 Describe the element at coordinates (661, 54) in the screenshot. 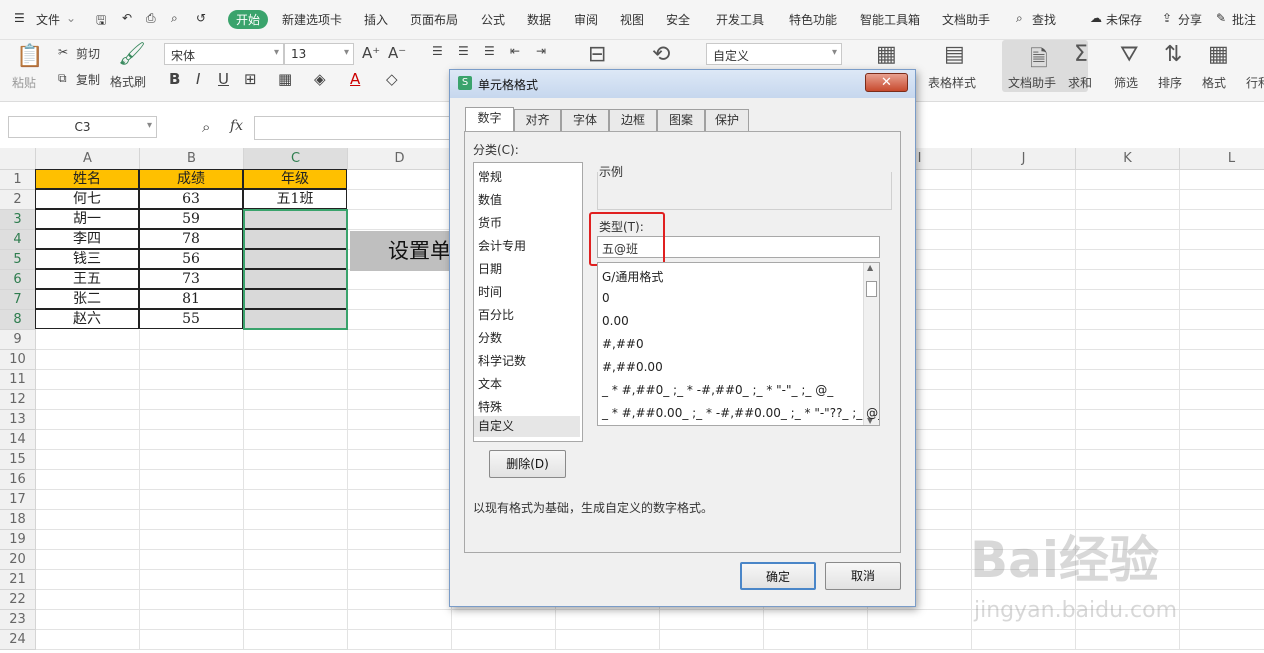

I see `wrap-icon: ⟲` at that location.